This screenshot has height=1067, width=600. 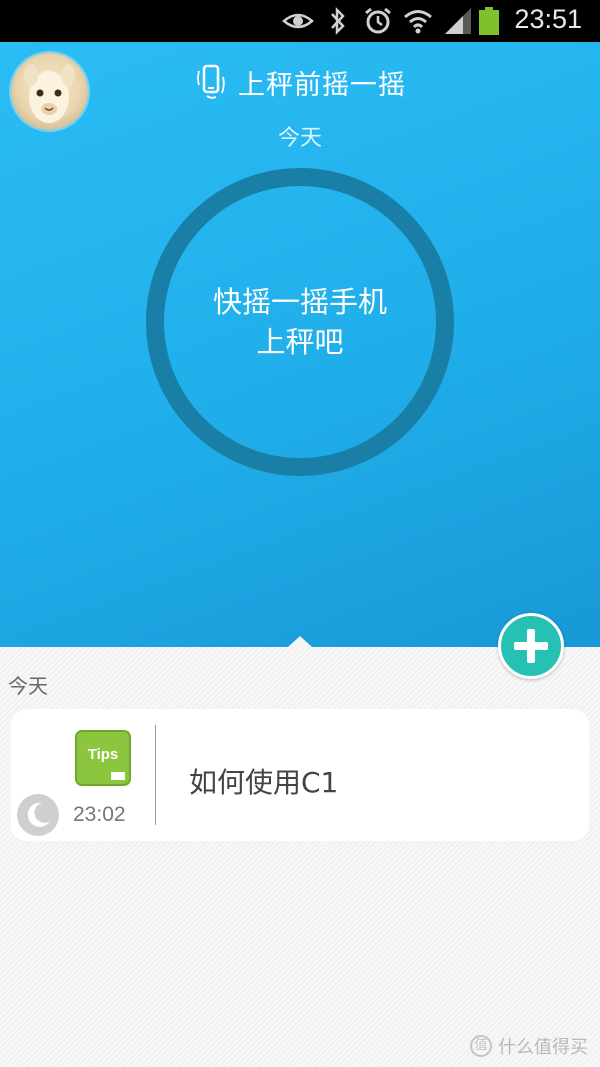 What do you see at coordinates (299, 138) in the screenshot?
I see `date-label: 今天` at bounding box center [299, 138].